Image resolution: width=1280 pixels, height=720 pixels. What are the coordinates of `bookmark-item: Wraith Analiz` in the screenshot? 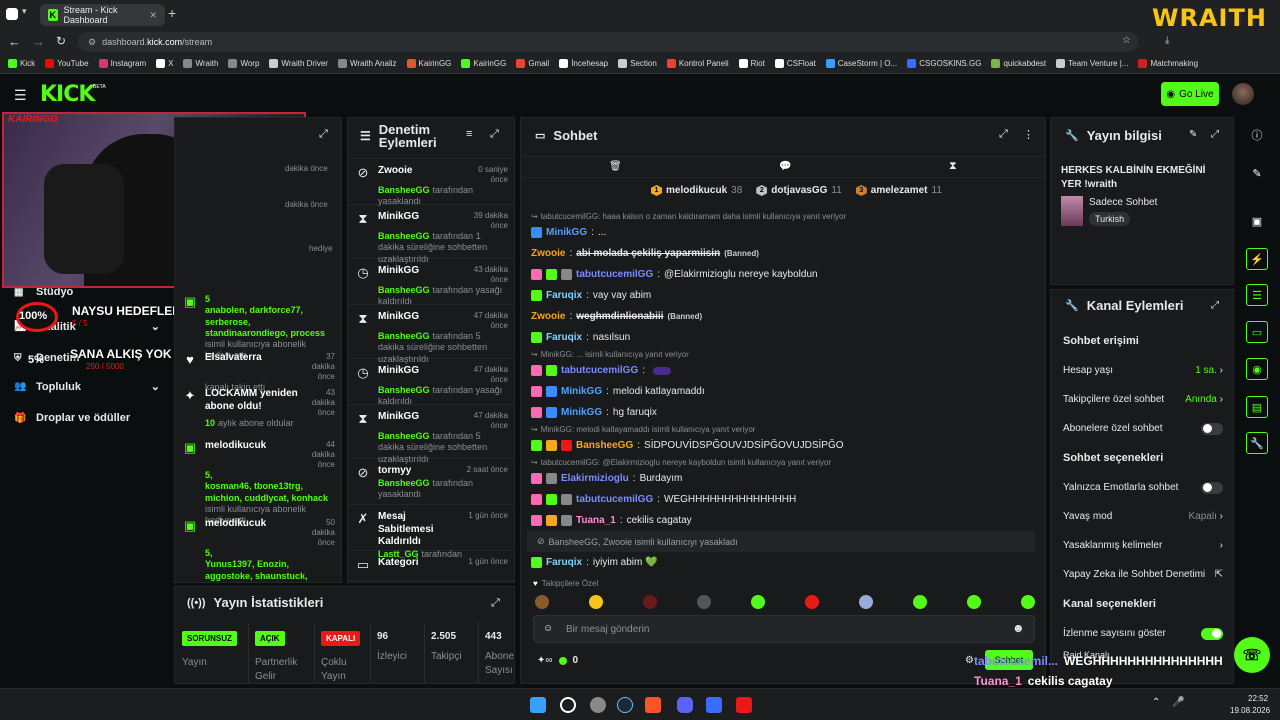 It's located at (367, 63).